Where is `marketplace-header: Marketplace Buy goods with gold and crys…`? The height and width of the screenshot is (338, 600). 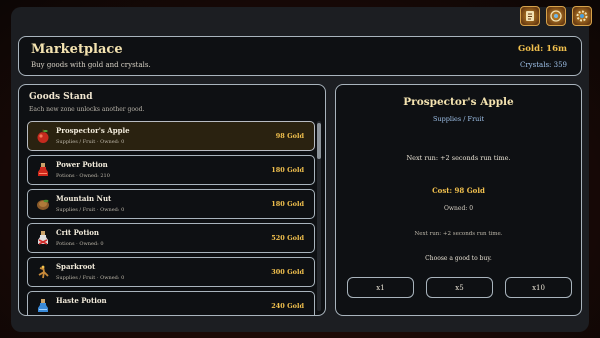 marketplace-header: Marketplace Buy goods with gold and crys… is located at coordinates (300, 56).